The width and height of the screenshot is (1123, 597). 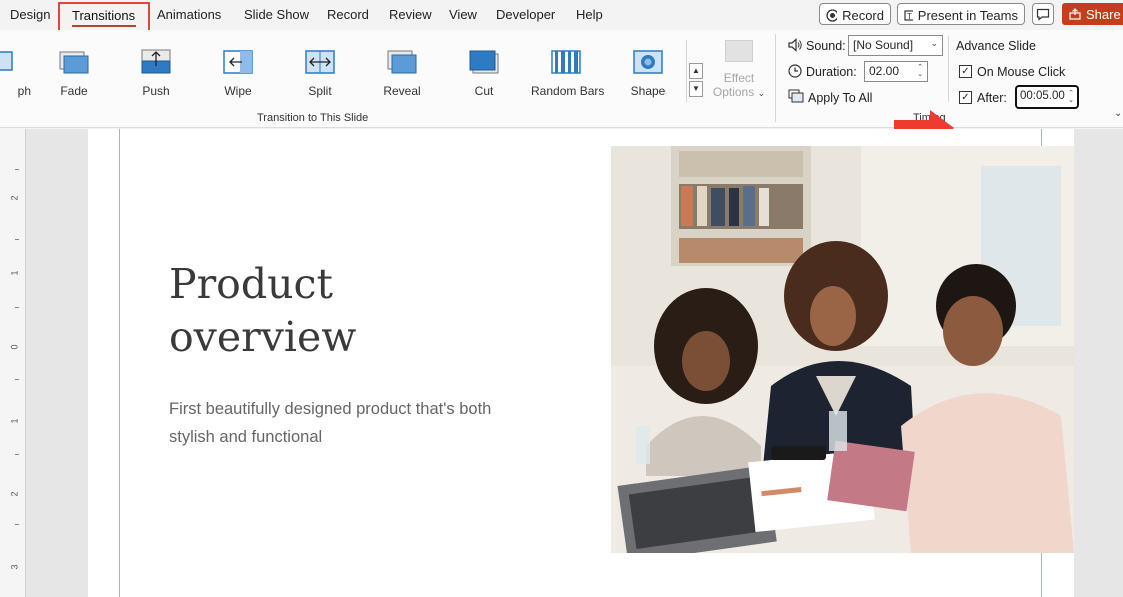 I want to click on gallery-scroll: ▲ ▼, so click(x=697, y=81).